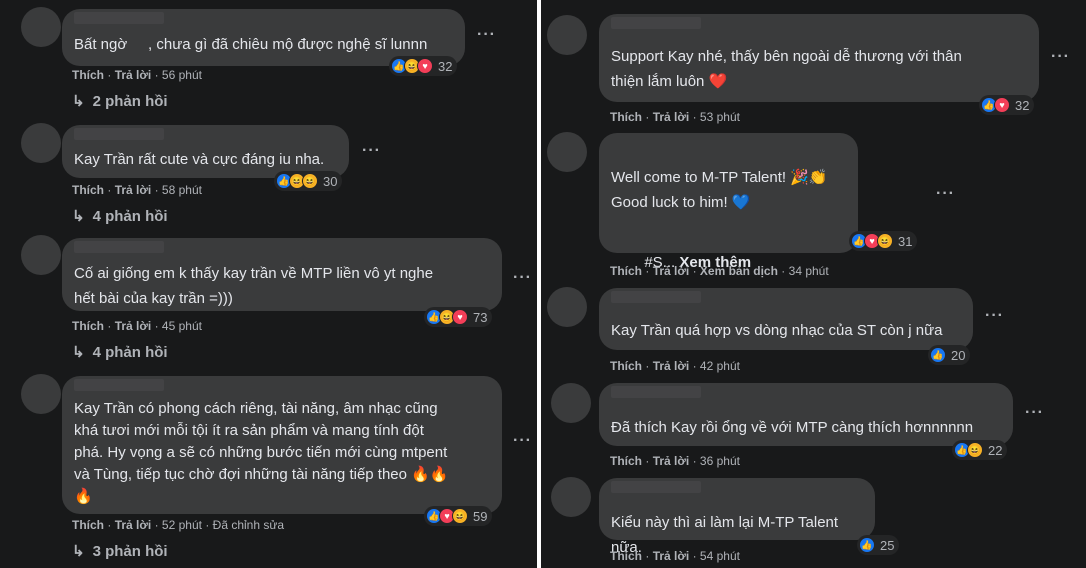 Image resolution: width=1086 pixels, height=568 pixels. What do you see at coordinates (182, 326) in the screenshot?
I see `comment-time: 45 phút` at bounding box center [182, 326].